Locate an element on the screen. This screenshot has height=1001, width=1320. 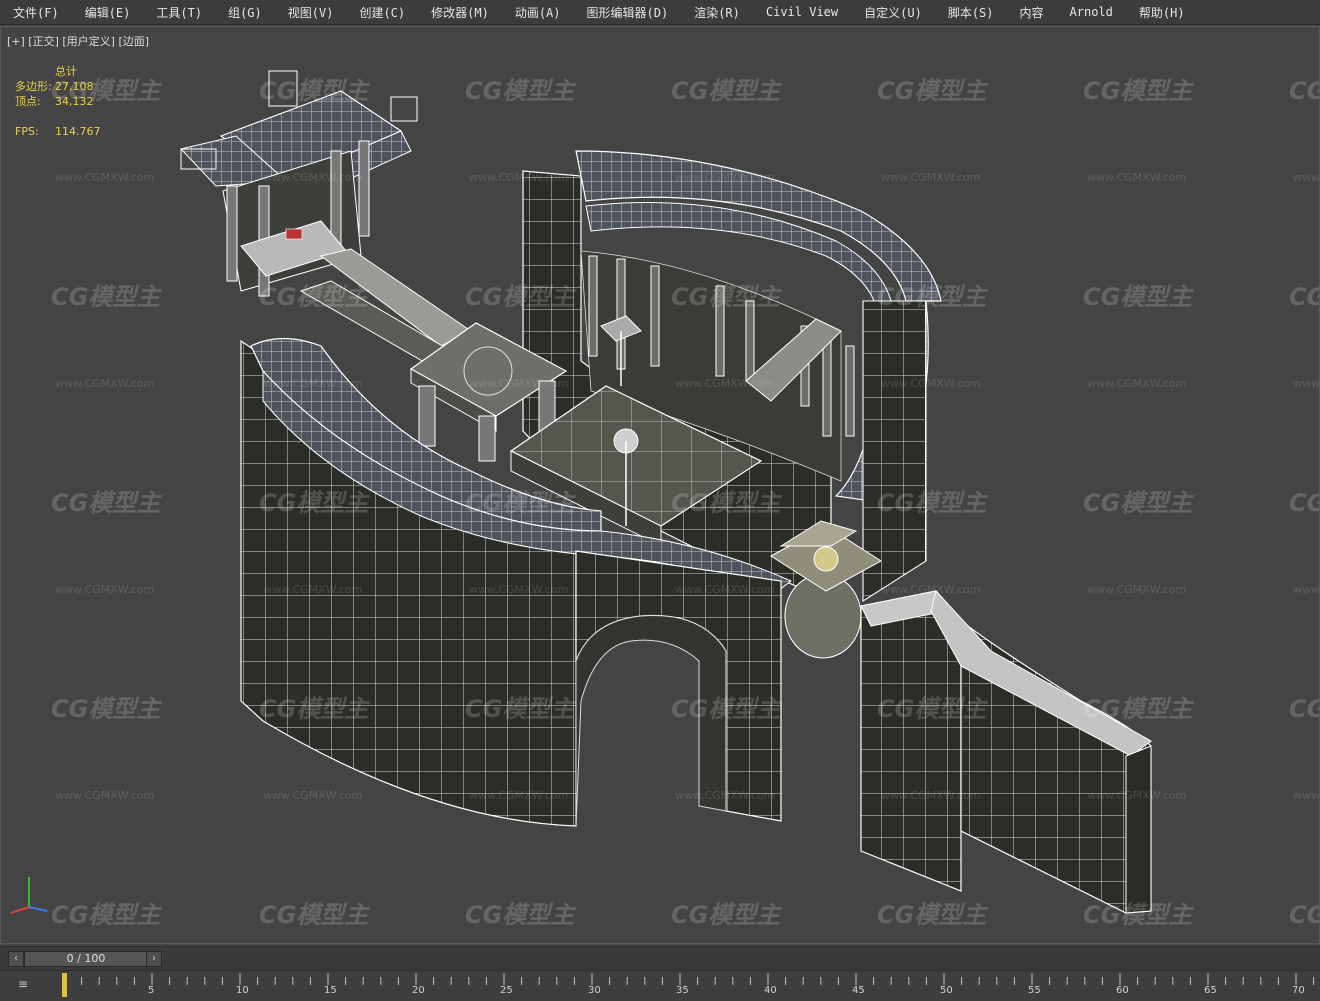
ruler-label: 35 is located at coordinates (682, 990).